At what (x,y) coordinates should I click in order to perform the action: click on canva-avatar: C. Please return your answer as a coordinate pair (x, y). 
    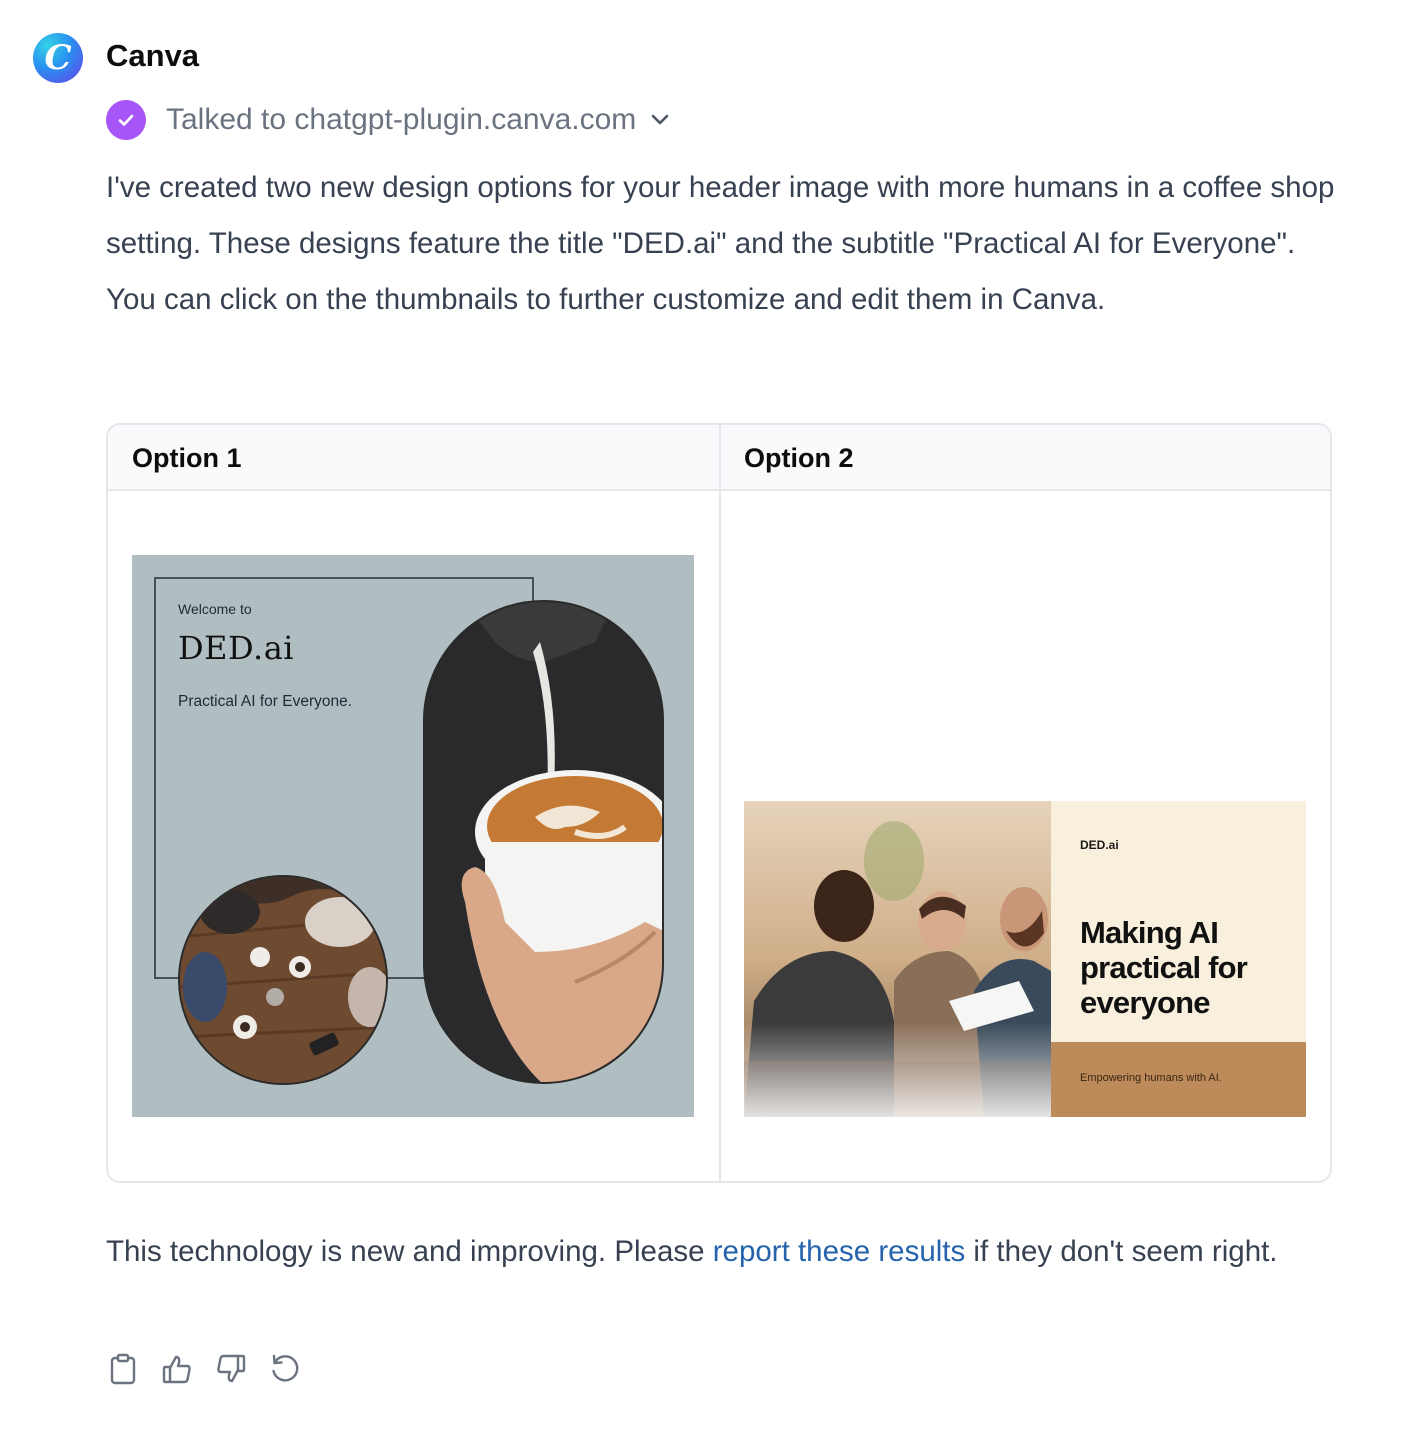
    Looking at the image, I should click on (58, 58).